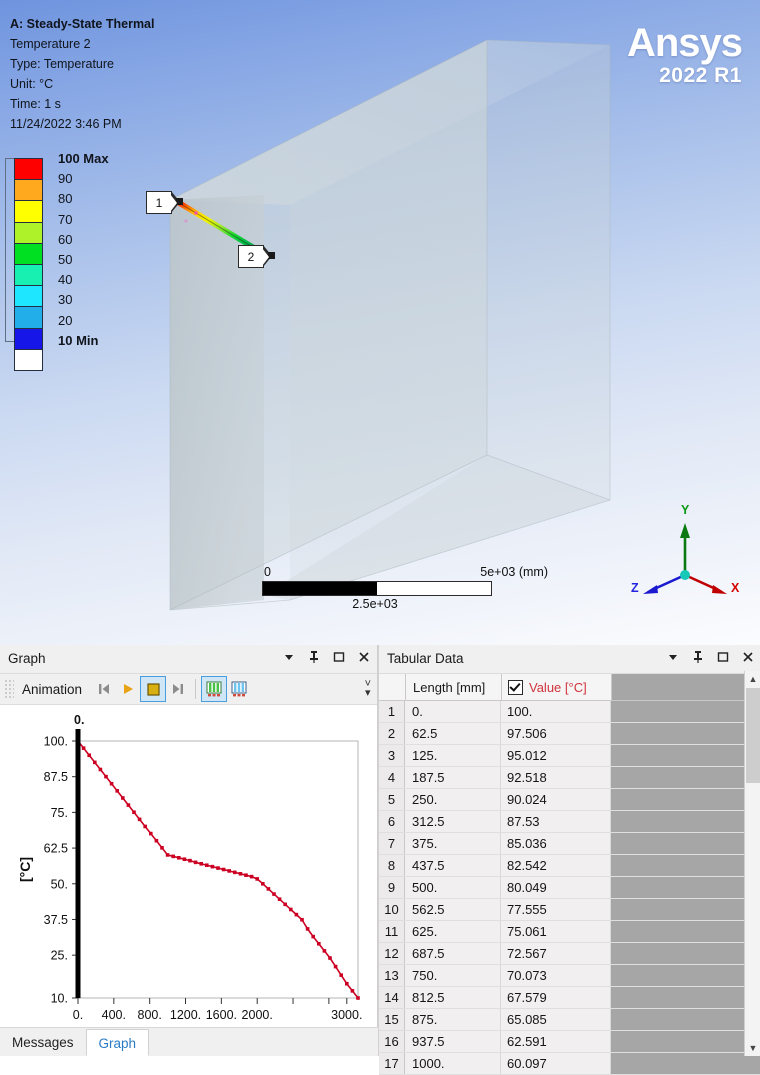  Describe the element at coordinates (569, 756) in the screenshot. I see `table-row: 3 125. 95.012` at that location.